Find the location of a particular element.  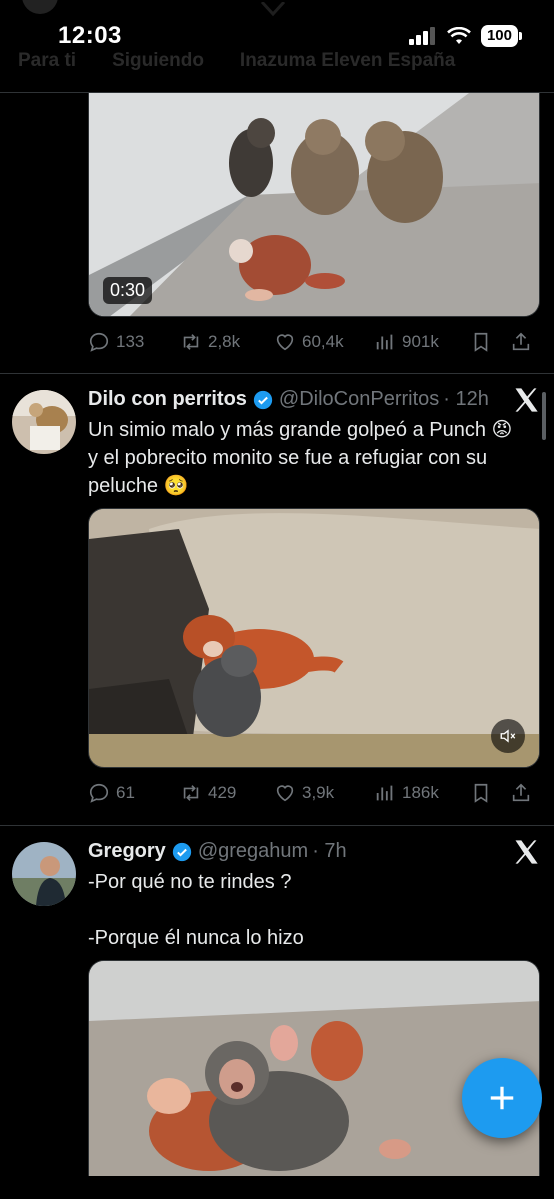

battery-indicator: 100 is located at coordinates (501, 36).